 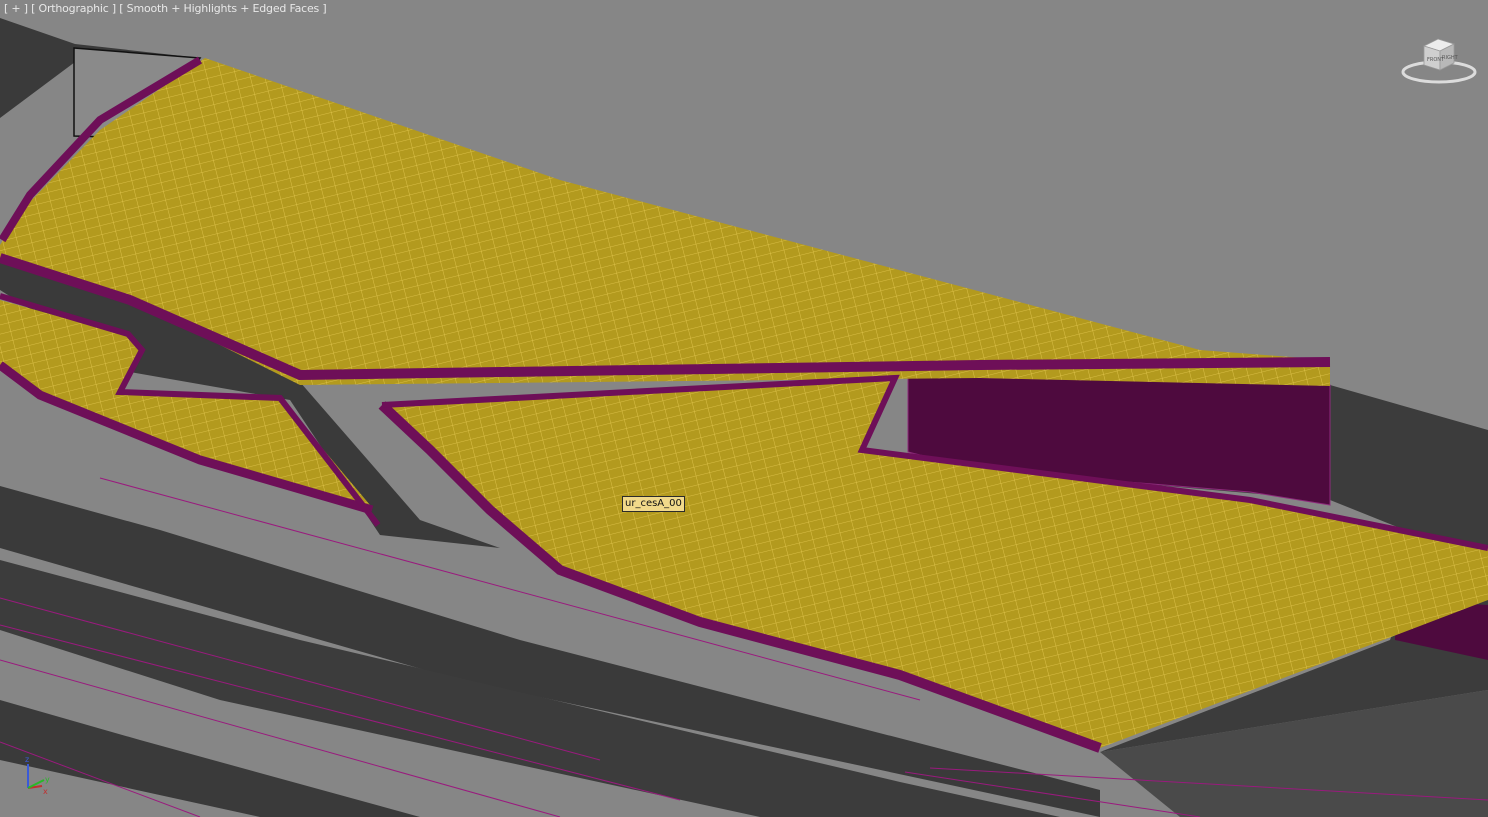 I want to click on viewport-menu-button: [ + ], so click(x=16, y=8).